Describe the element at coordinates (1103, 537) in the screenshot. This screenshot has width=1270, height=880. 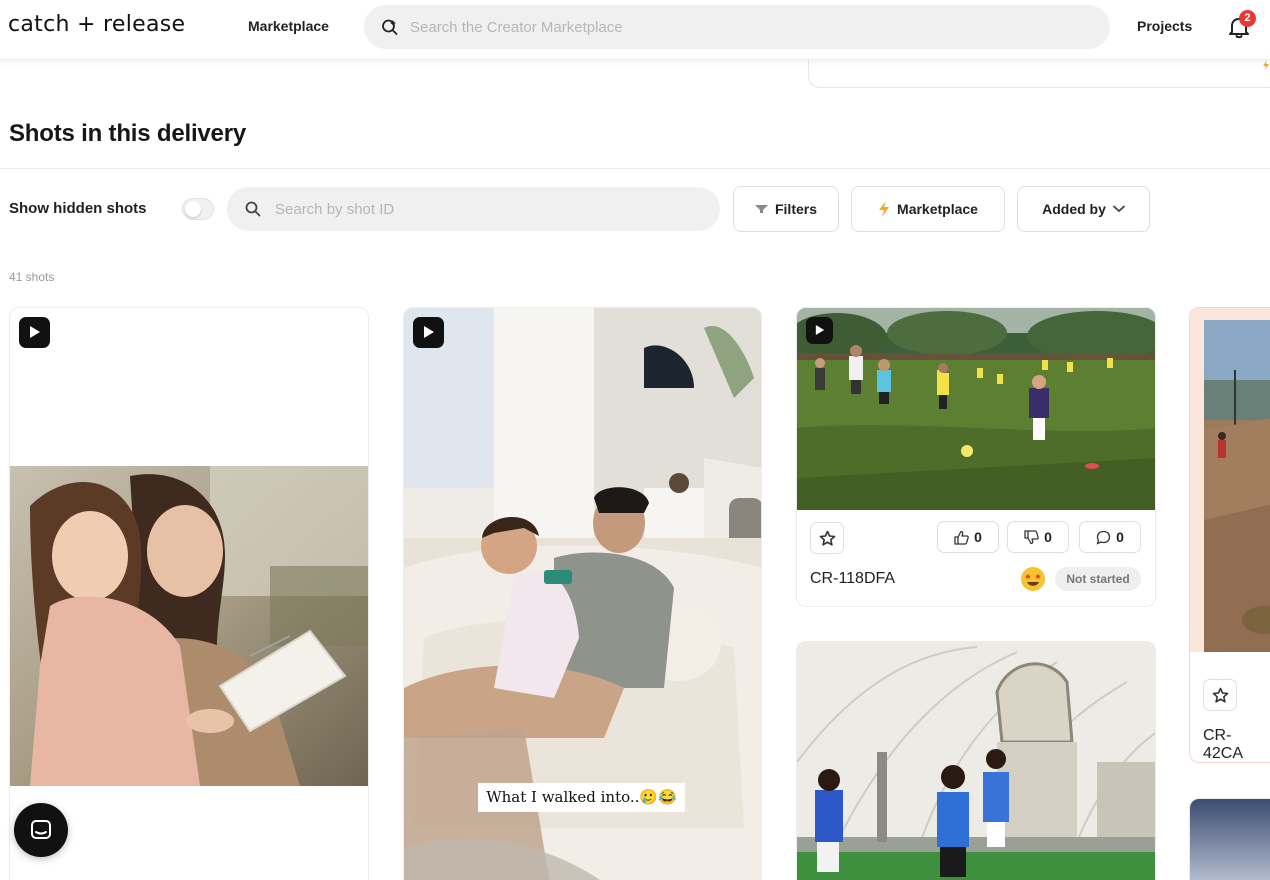
I see `comment-icon` at that location.